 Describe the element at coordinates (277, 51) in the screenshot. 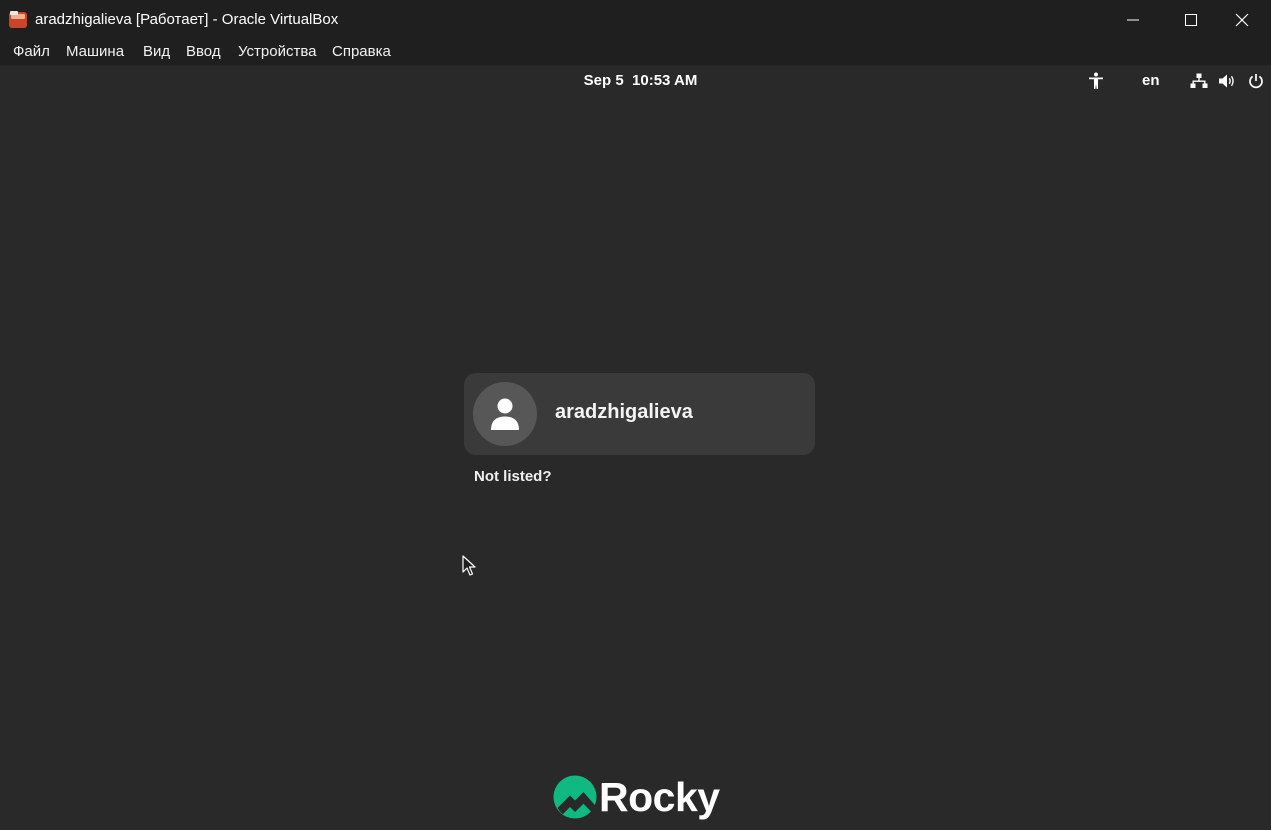

I see `menu-devices: Устройства` at that location.